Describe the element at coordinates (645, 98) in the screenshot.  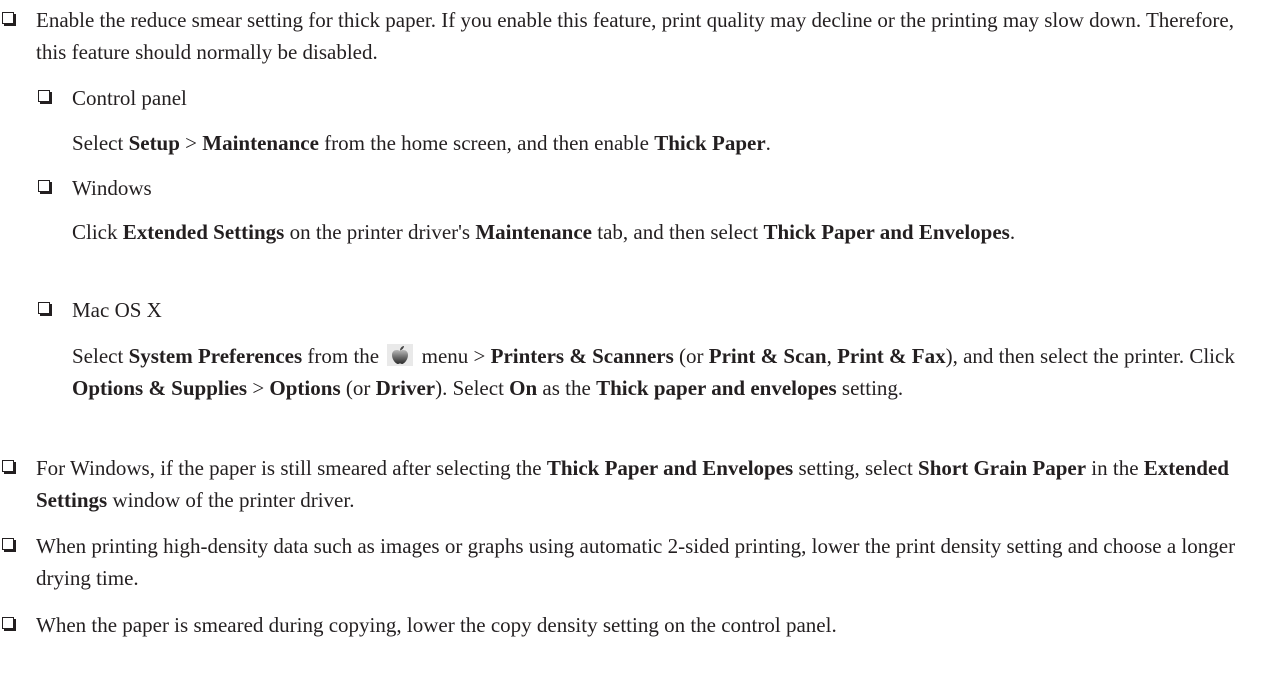
I see `sub-item-control-panel: Control panel` at that location.